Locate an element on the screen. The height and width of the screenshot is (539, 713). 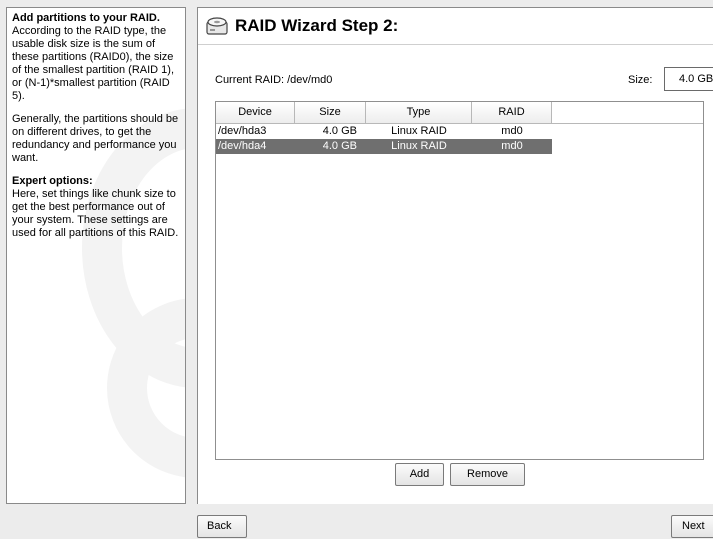
table-row-selected: /dev/hda4 4.0 GB Linux RAID md0 is located at coordinates (384, 146).